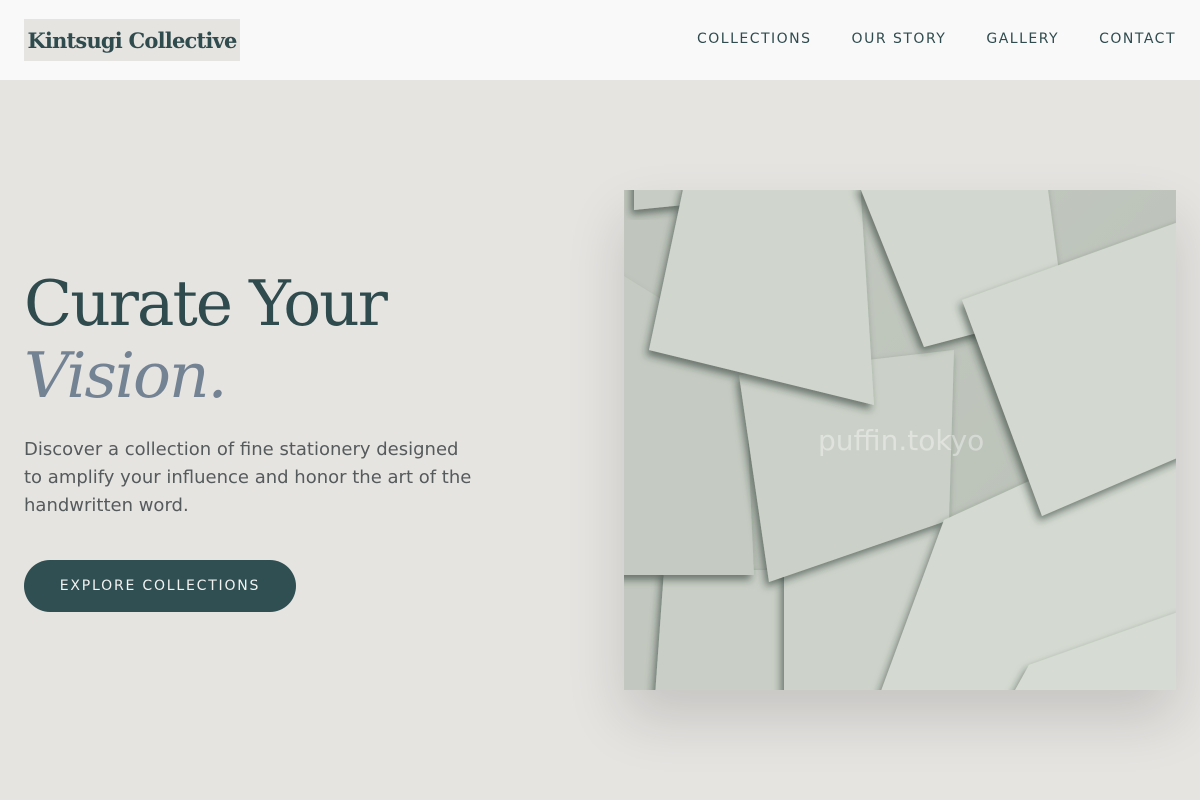 The height and width of the screenshot is (800, 1200). I want to click on main-nav: COLLECTIONS OUR STORY GALLERY CONTACT, so click(936, 39).